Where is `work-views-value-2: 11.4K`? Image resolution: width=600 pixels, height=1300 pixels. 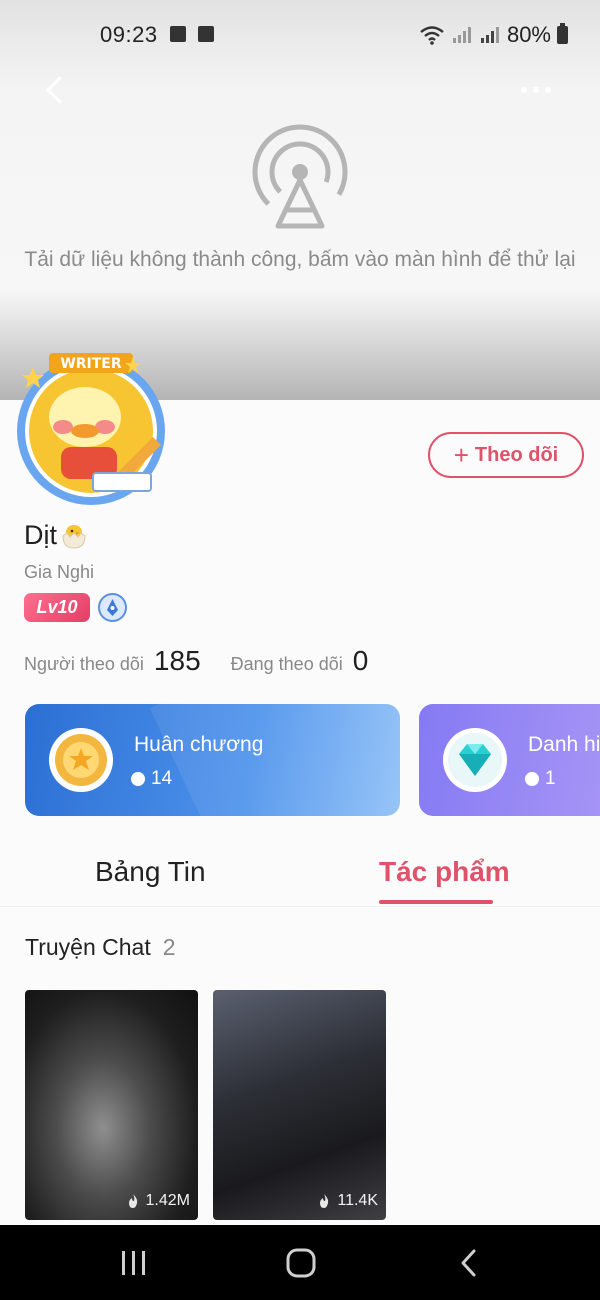
work-views-value-2: 11.4K is located at coordinates (357, 1200).